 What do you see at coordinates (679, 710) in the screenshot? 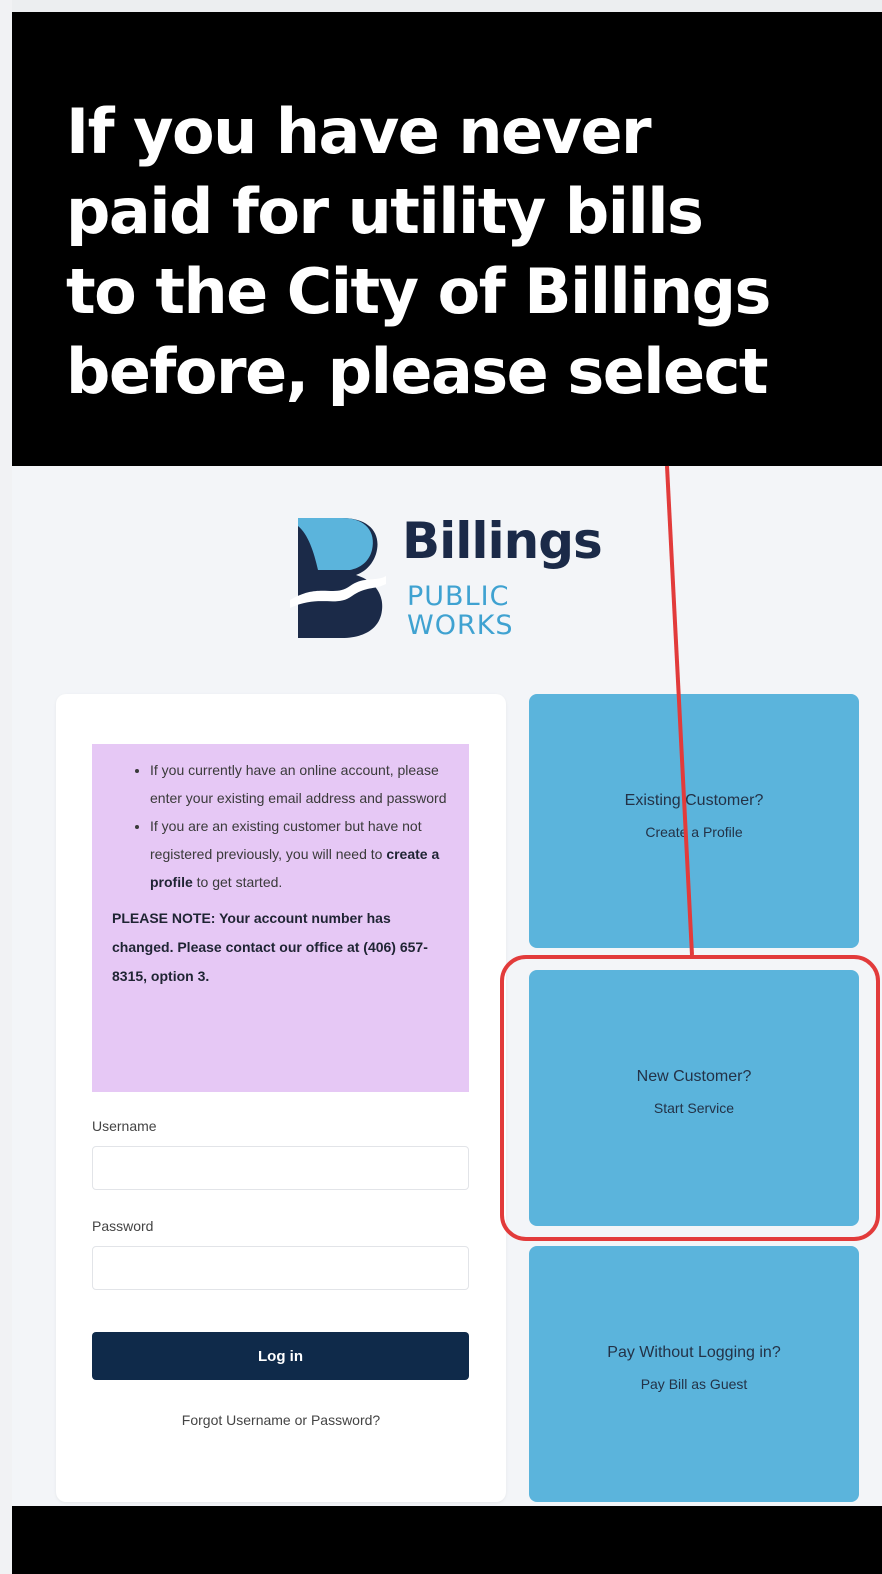
I see `annotation-pointer-line` at bounding box center [679, 710].